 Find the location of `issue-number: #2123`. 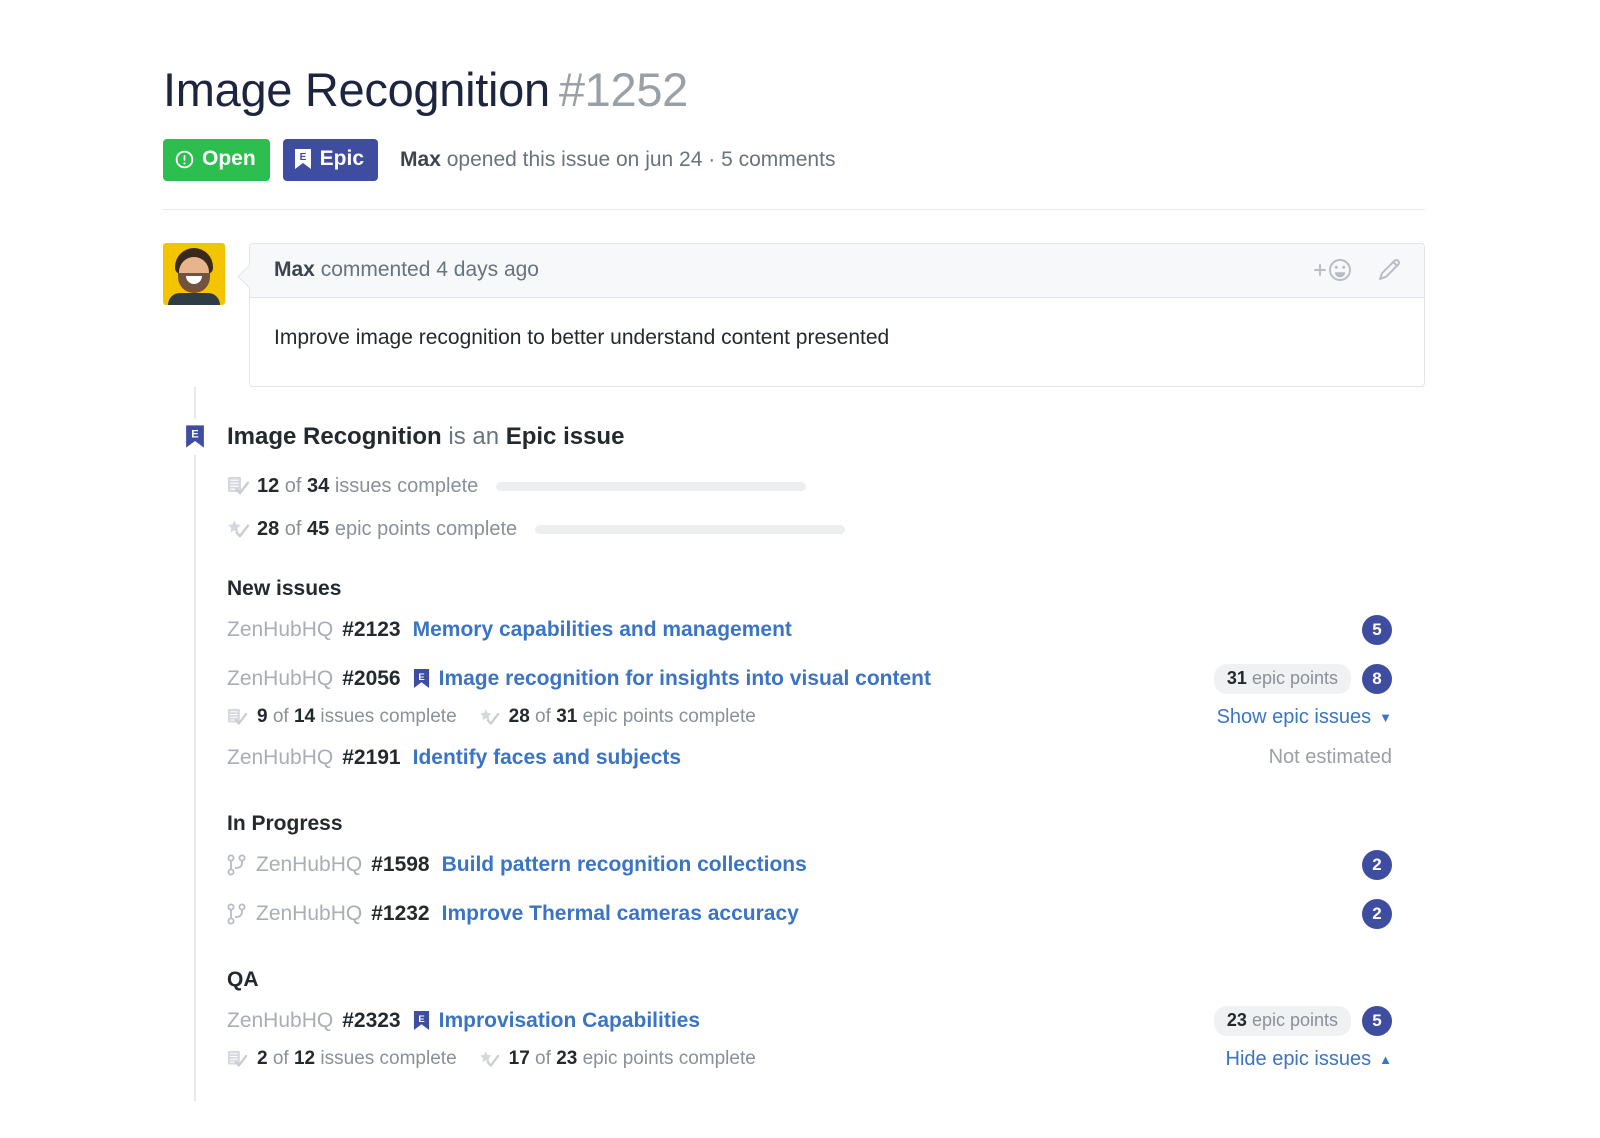

issue-number: #2123 is located at coordinates (371, 629).